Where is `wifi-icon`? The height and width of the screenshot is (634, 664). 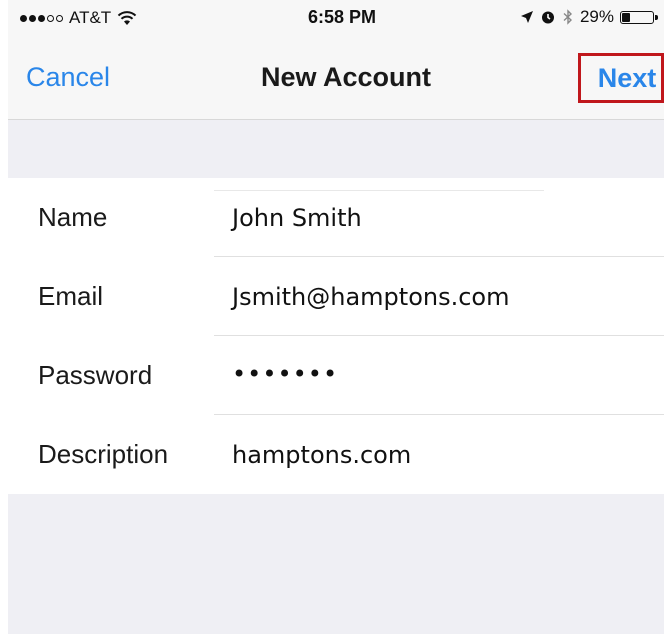
wifi-icon is located at coordinates (127, 18).